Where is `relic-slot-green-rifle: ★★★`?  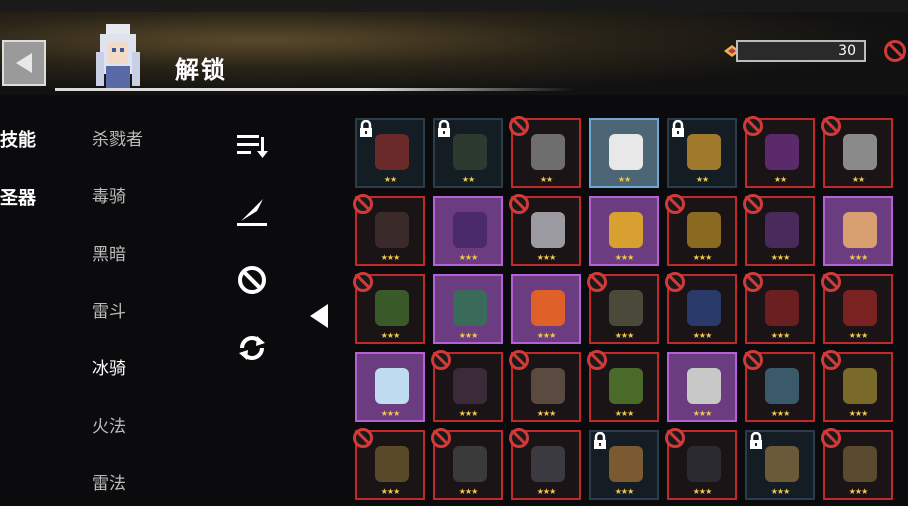 relic-slot-green-rifle: ★★★ is located at coordinates (468, 309).